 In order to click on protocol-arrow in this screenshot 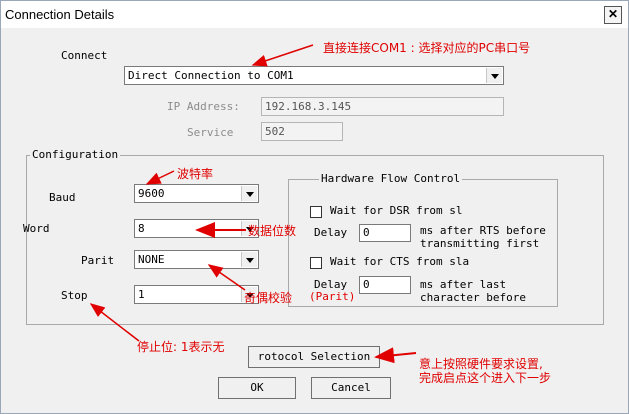, I will do `click(395, 355)`.